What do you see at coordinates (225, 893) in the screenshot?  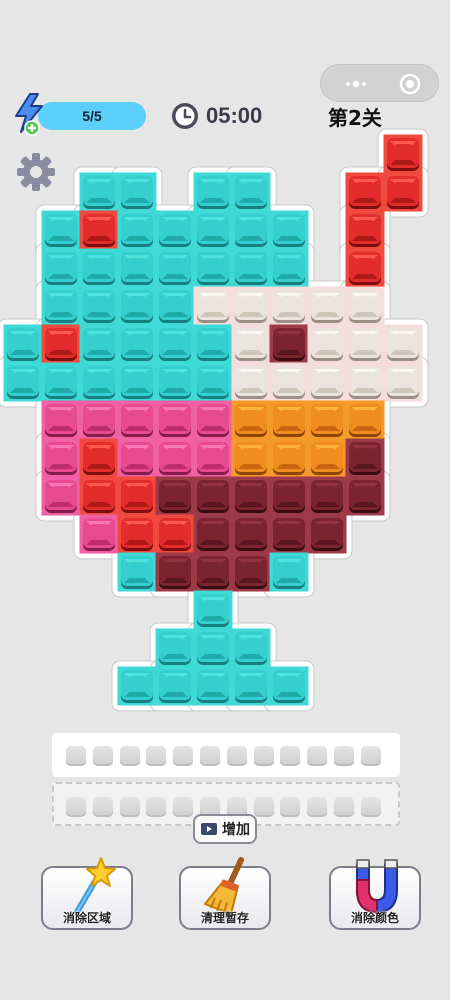 I see `clear-storage-button: 清理暂存` at bounding box center [225, 893].